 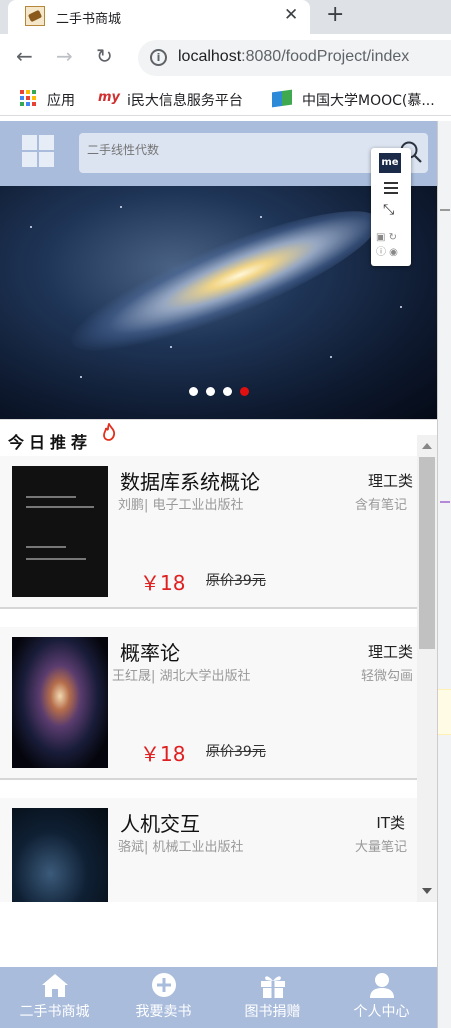 I want to click on apps-grid-icon, so click(x=28, y=98).